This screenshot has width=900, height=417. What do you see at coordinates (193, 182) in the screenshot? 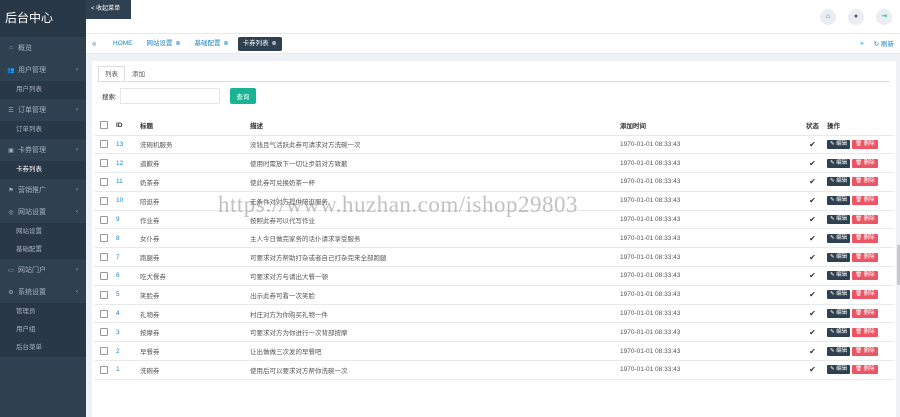
I see `row-title: 奶茶券` at bounding box center [193, 182].